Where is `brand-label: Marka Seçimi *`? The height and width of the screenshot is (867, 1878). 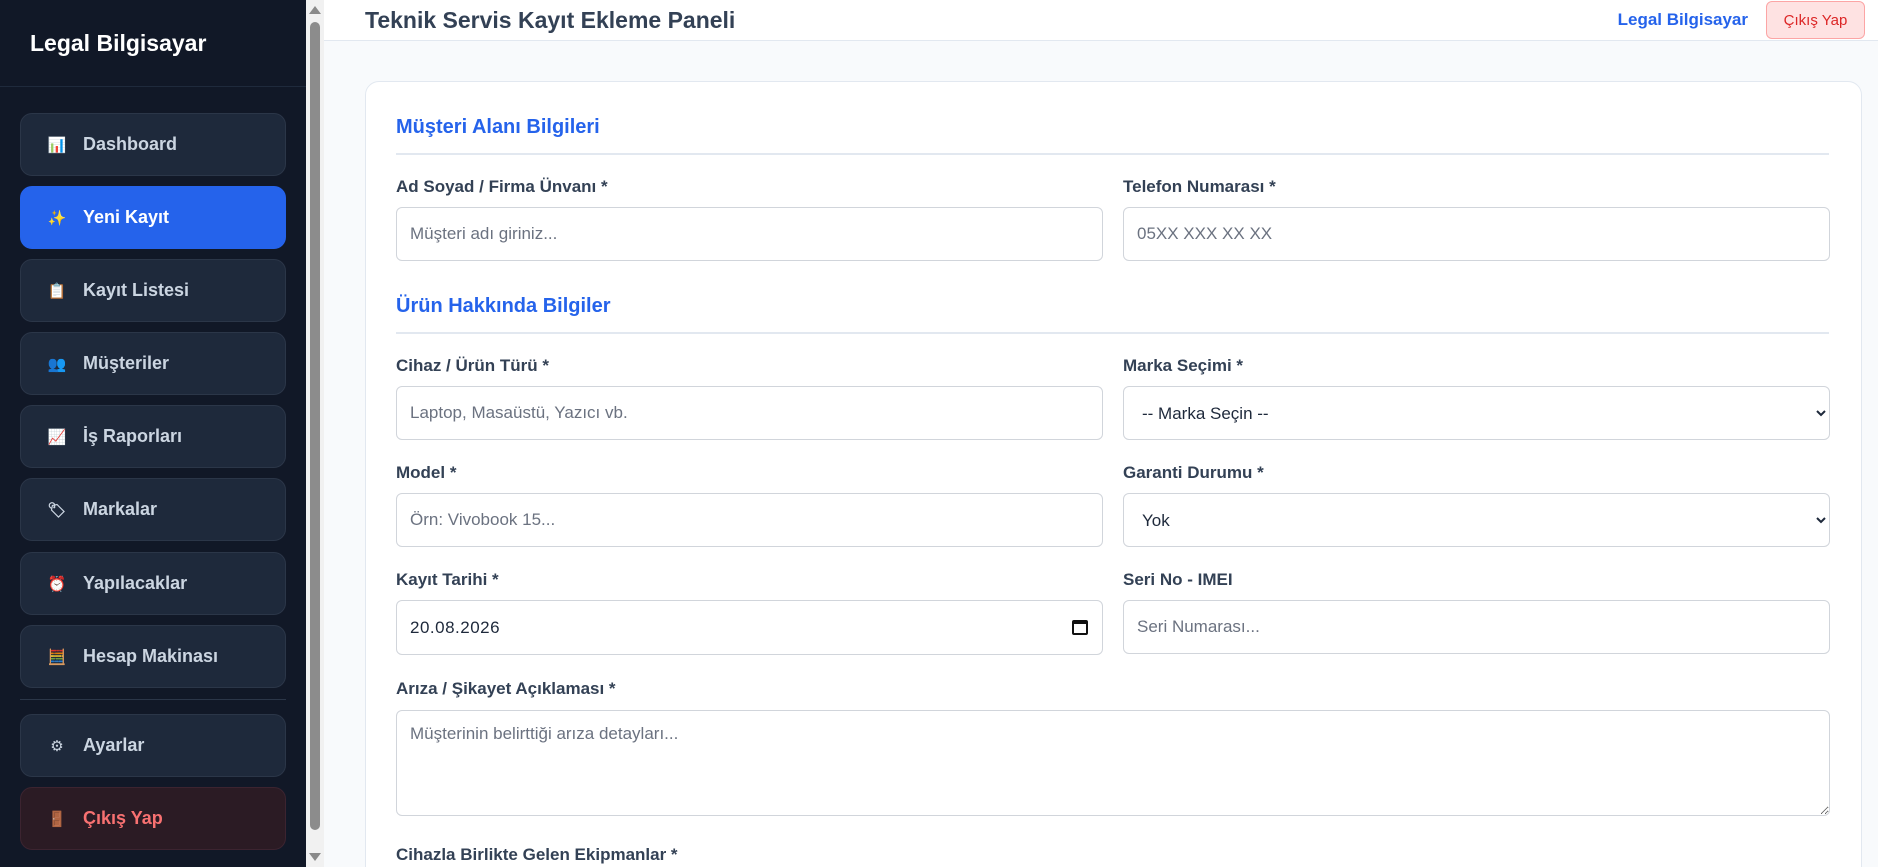
brand-label: Marka Seçimi * is located at coordinates (1183, 365).